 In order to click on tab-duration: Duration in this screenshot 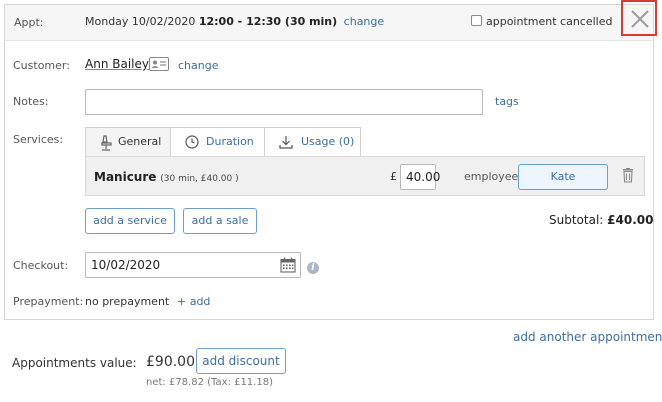, I will do `click(217, 142)`.